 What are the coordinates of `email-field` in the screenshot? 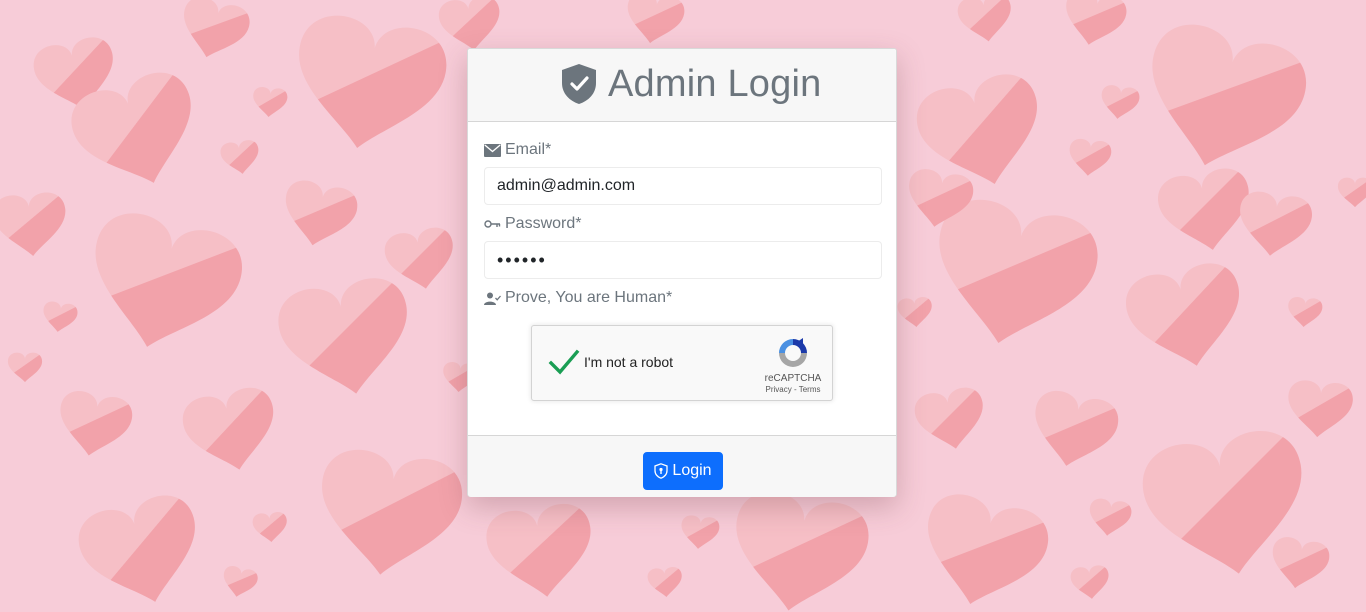 It's located at (683, 186).